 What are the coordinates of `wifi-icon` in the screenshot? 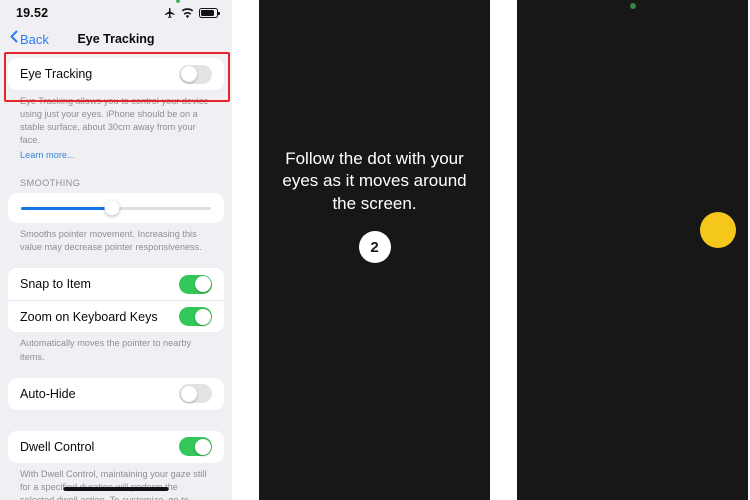 It's located at (187, 13).